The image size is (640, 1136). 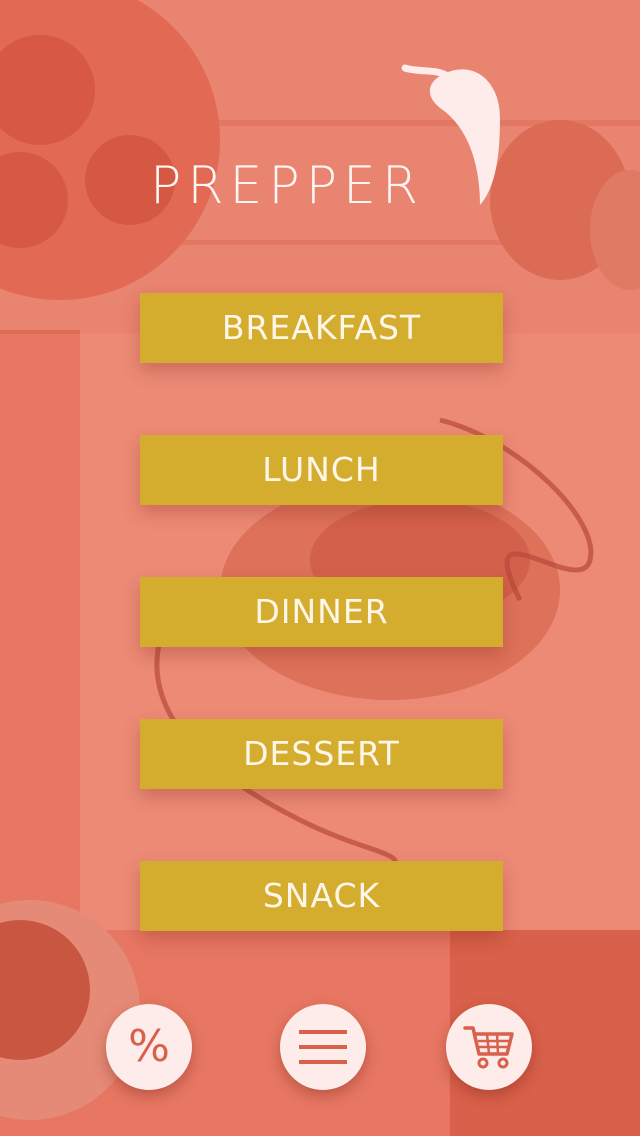 I want to click on hamburger-menu-button, so click(x=323, y=1047).